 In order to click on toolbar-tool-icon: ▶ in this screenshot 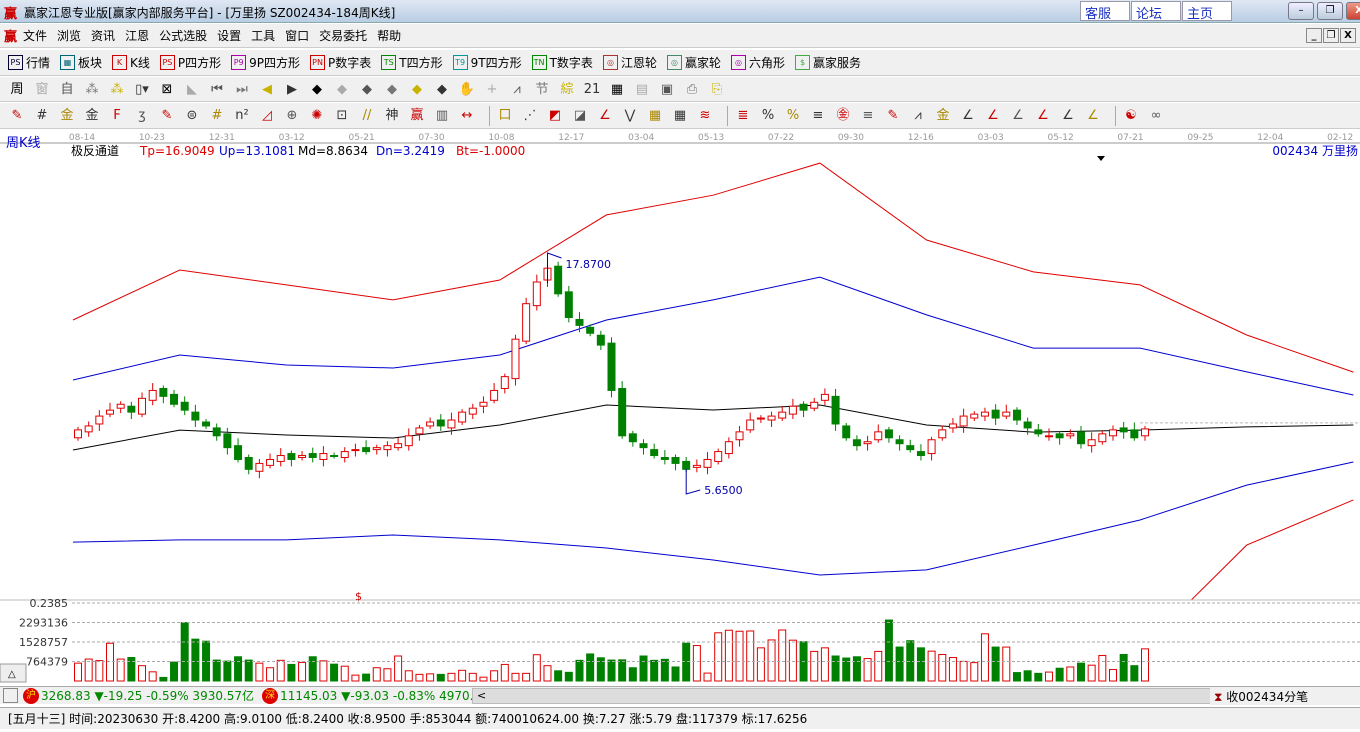, I will do `click(292, 89)`.